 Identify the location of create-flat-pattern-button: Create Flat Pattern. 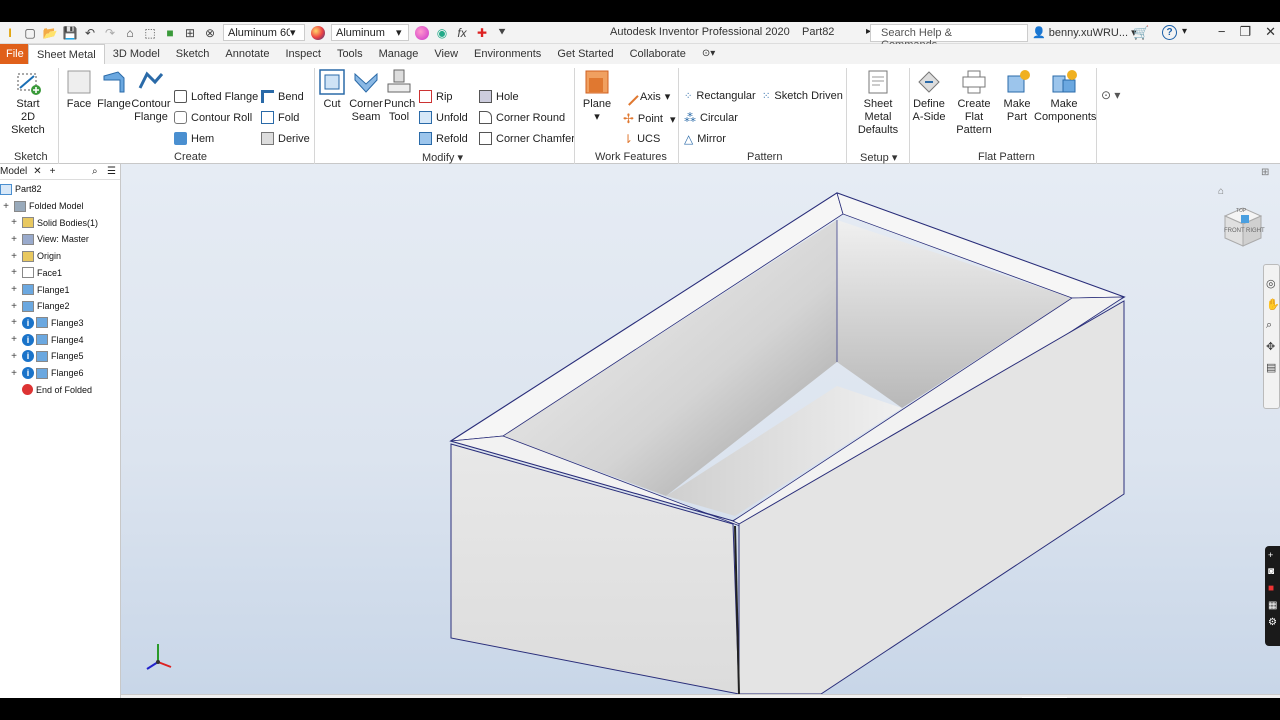
(974, 102).